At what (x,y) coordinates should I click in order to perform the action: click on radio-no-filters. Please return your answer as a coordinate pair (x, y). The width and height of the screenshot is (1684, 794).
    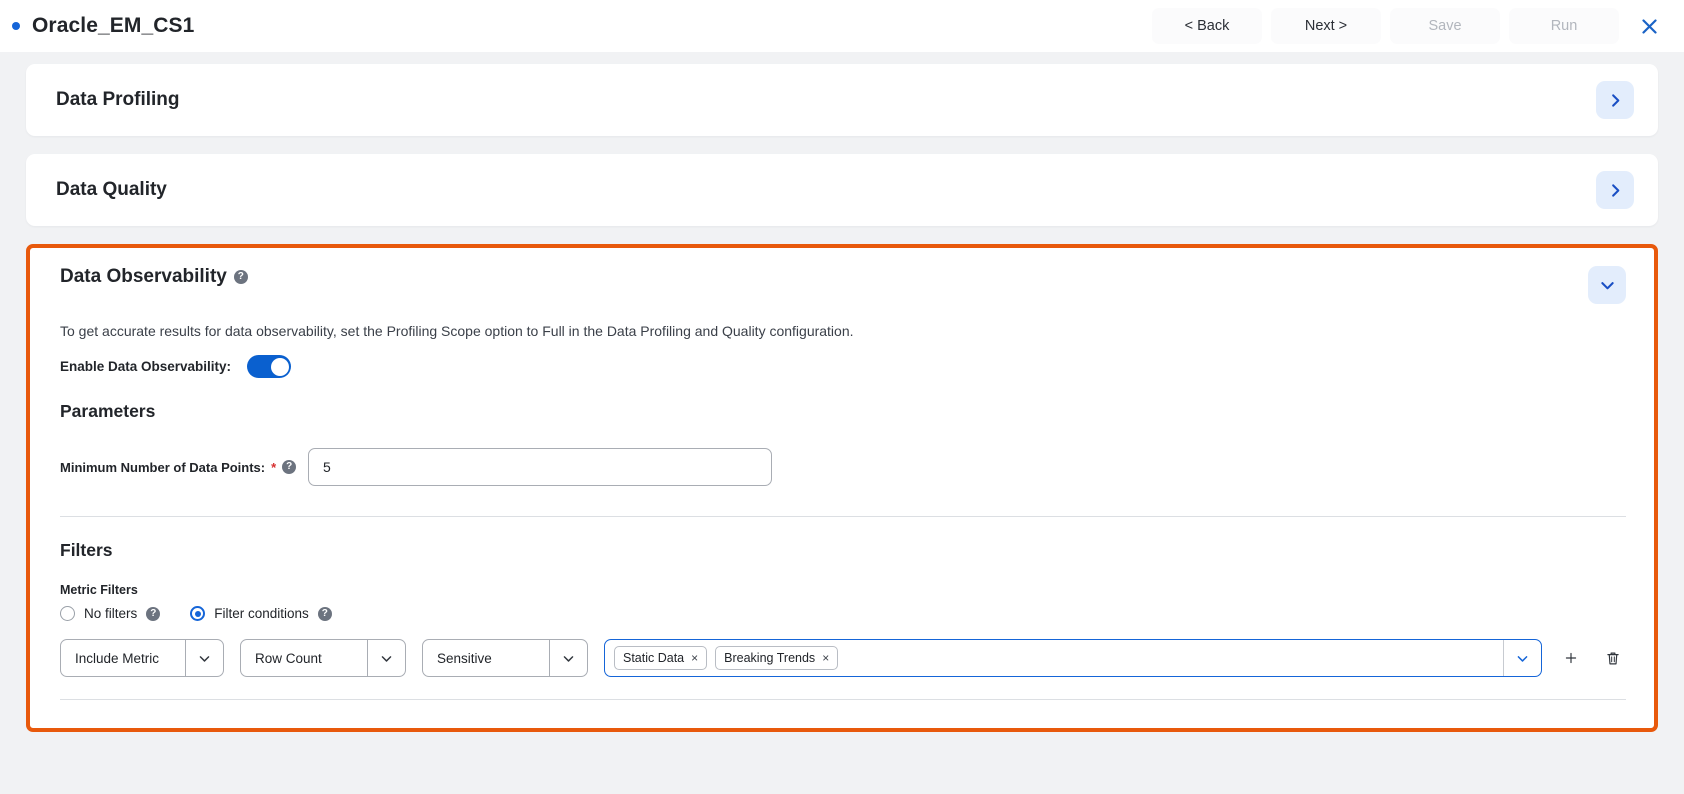
    Looking at the image, I should click on (67, 613).